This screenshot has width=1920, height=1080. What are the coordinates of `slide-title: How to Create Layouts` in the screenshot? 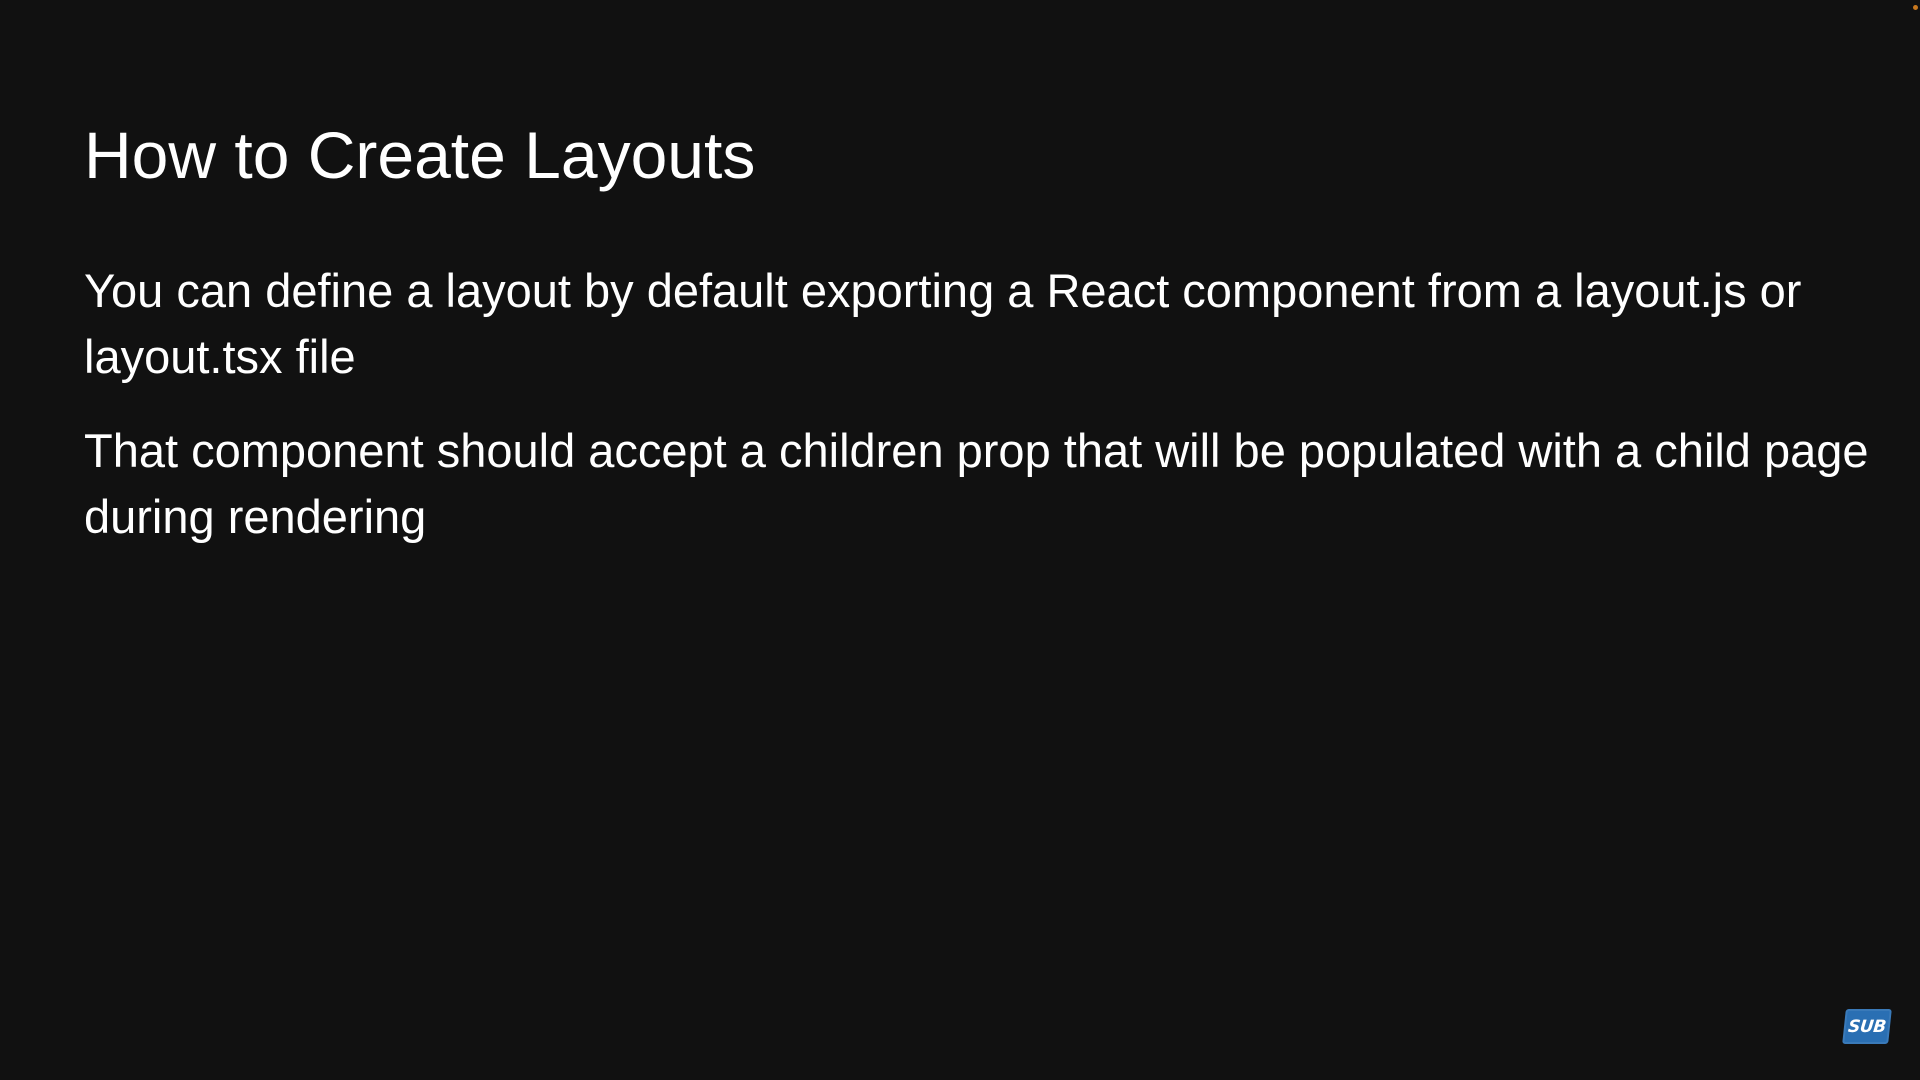 It's located at (420, 155).